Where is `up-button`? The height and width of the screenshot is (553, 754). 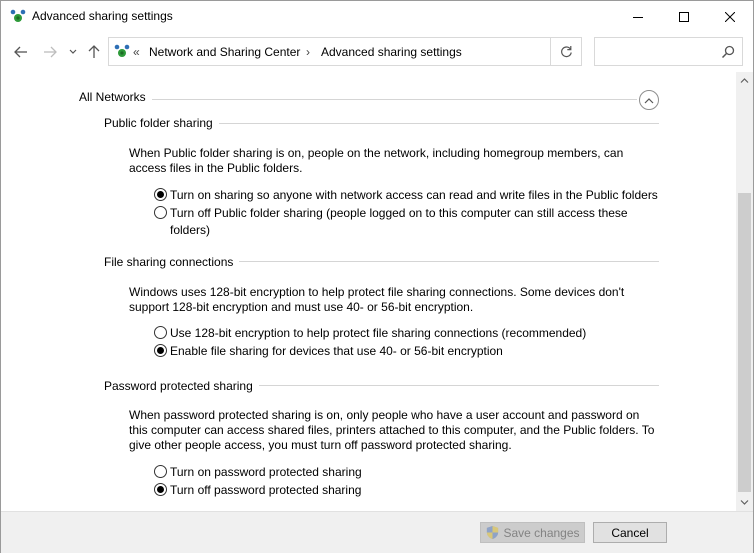
up-button is located at coordinates (94, 52).